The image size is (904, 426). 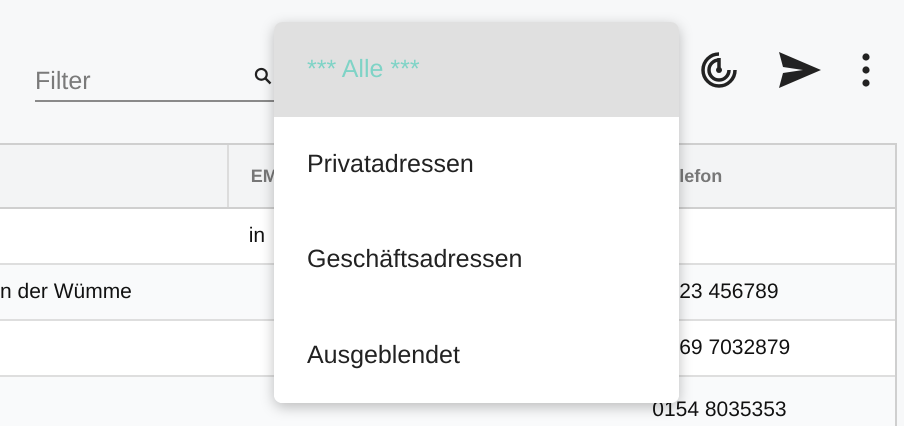 I want to click on menu-item: Privatadressen, so click(x=476, y=164).